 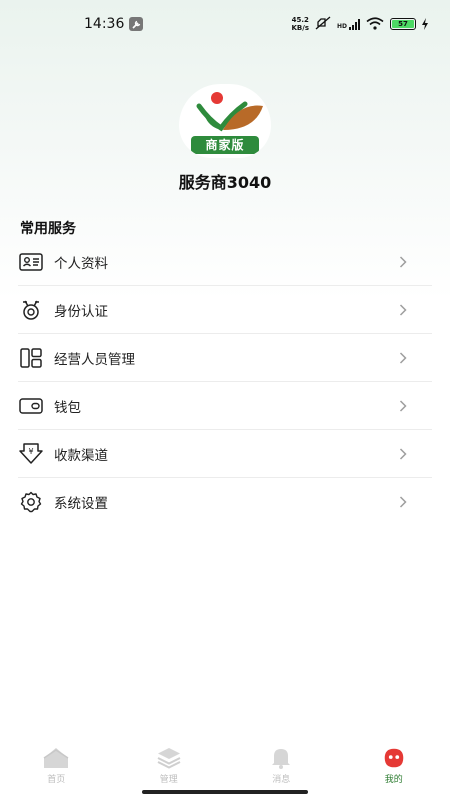 What do you see at coordinates (67, 407) in the screenshot?
I see `menu-item-label: 钱包` at bounding box center [67, 407].